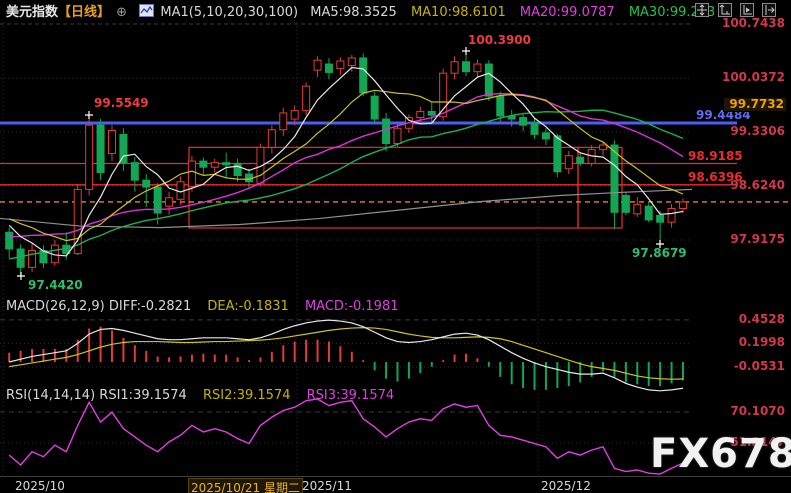 This screenshot has height=493, width=791. I want to click on add-indicator-icon: ⊕, so click(121, 12).